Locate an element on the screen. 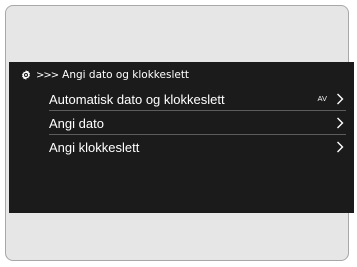 This screenshot has height=267, width=357. menu-item-label: Automatisk dato og klokkeslett is located at coordinates (137, 99).